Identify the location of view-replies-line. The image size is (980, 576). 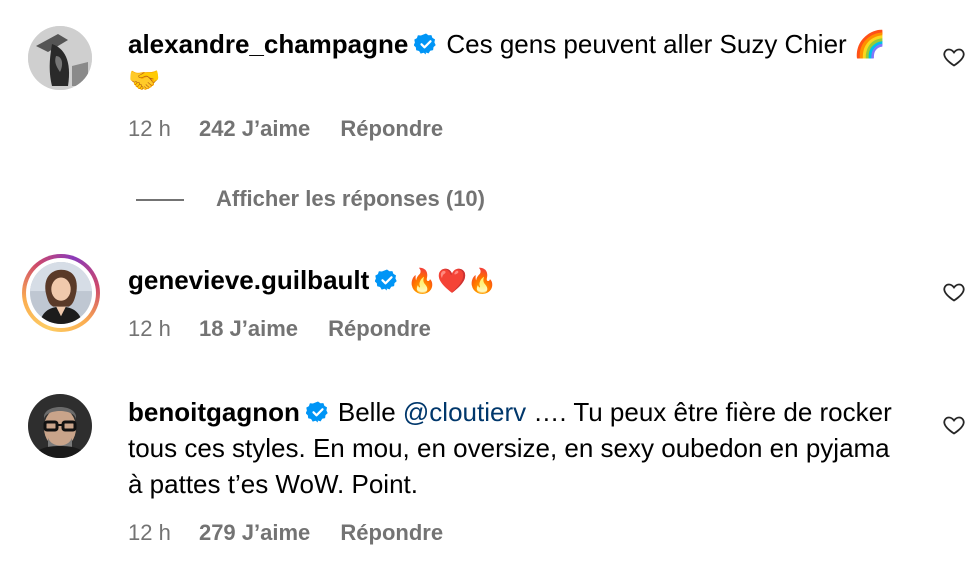
(160, 200).